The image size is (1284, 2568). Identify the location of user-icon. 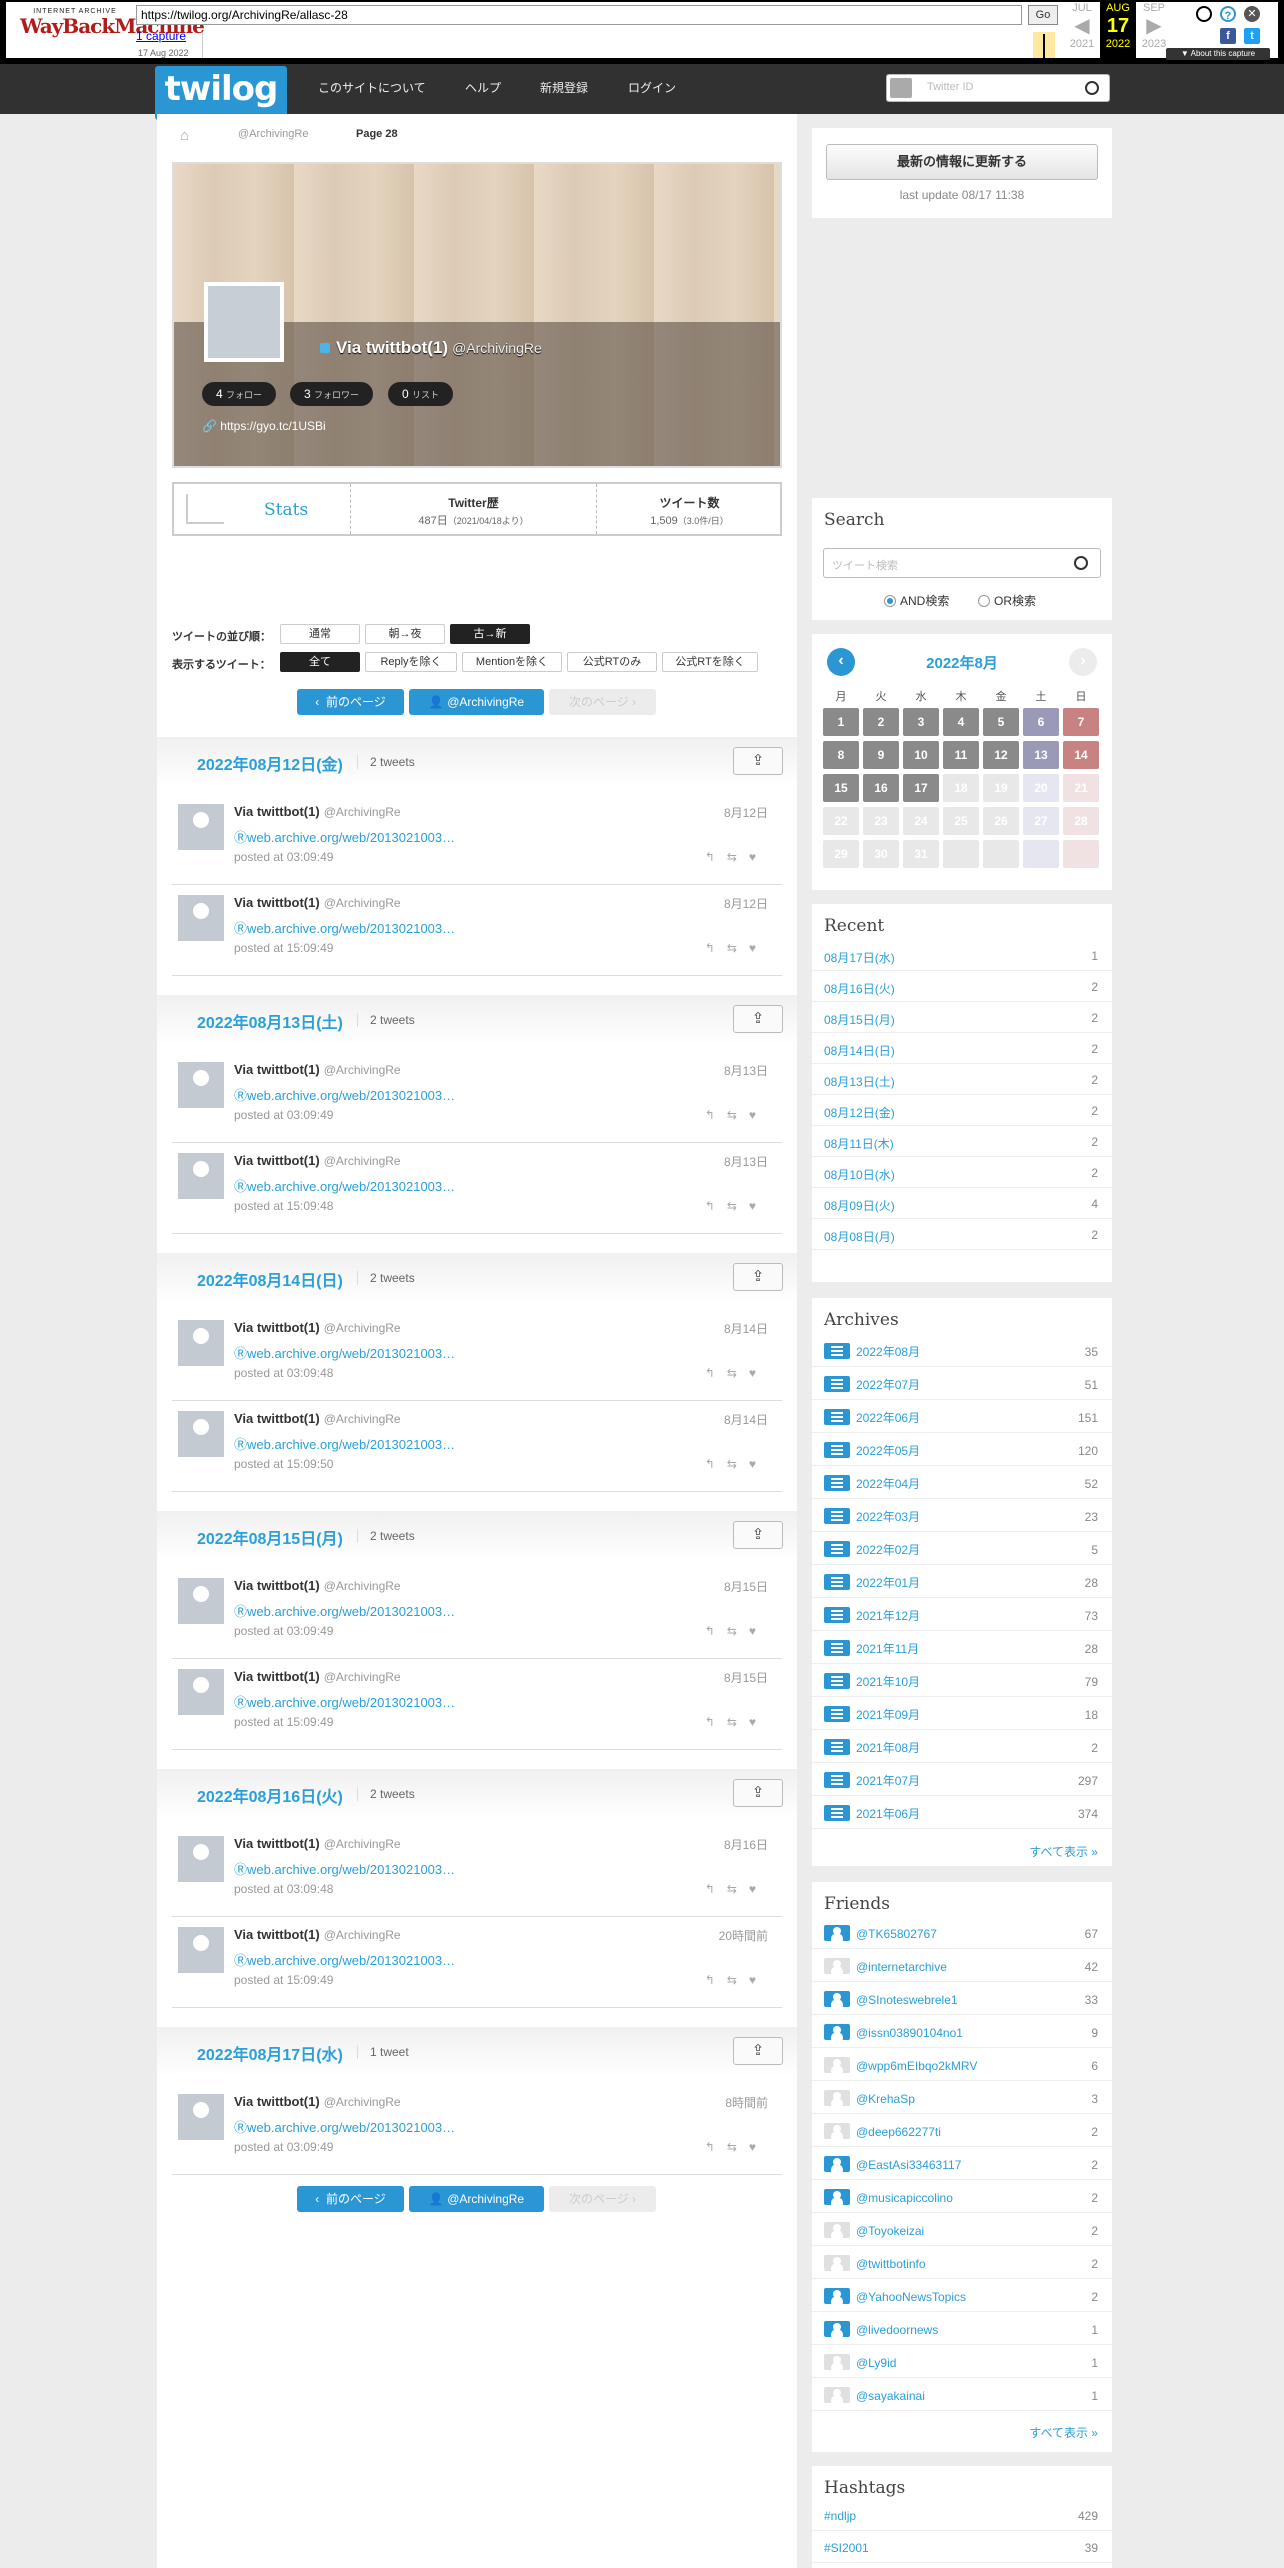
(1204, 14).